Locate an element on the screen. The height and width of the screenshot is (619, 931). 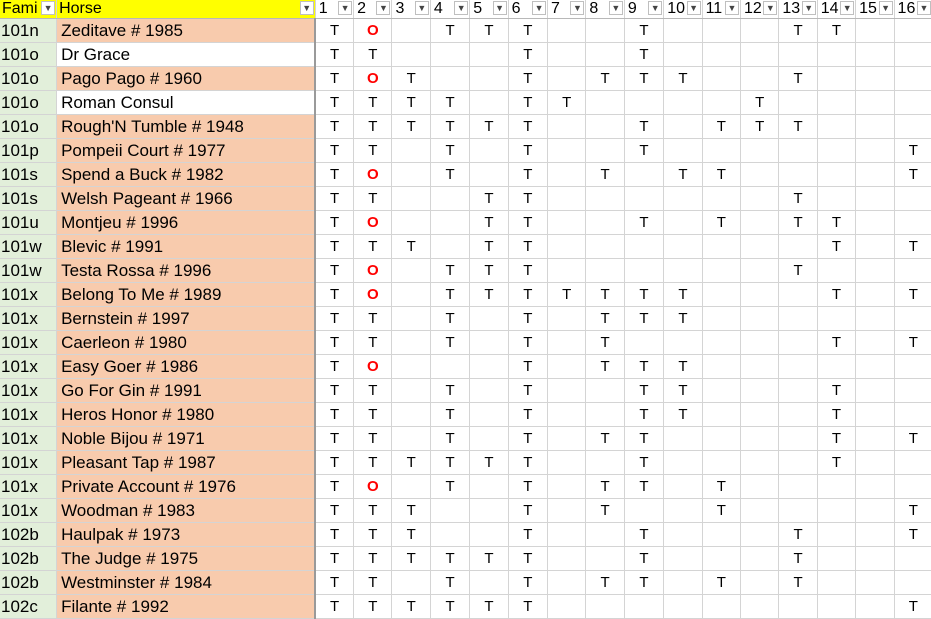
horse-cell: Testa Rossa # 1996 is located at coordinates (186, 270).